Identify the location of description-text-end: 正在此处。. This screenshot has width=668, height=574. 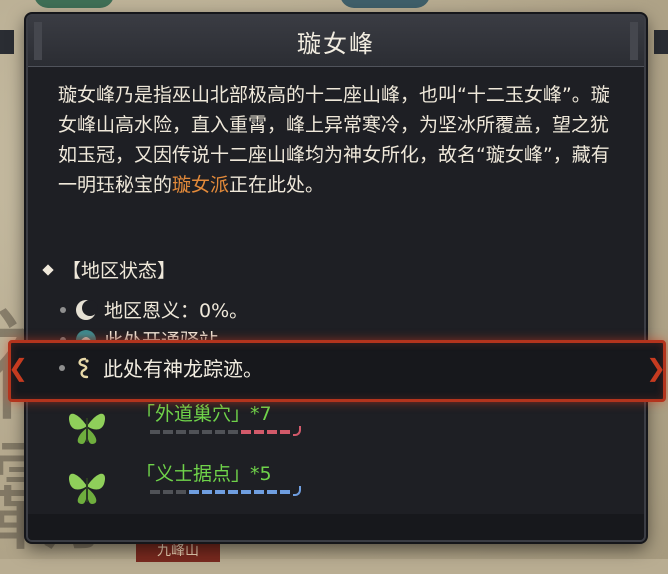
(277, 185).